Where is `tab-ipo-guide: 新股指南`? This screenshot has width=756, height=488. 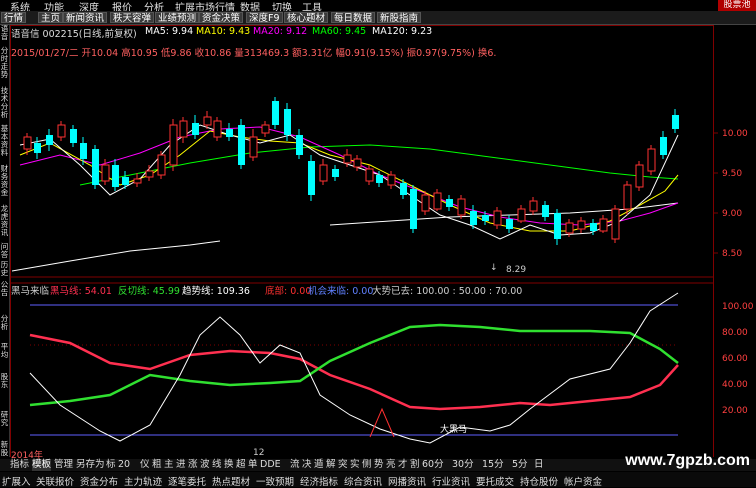 tab-ipo-guide: 新股指南 is located at coordinates (399, 18).